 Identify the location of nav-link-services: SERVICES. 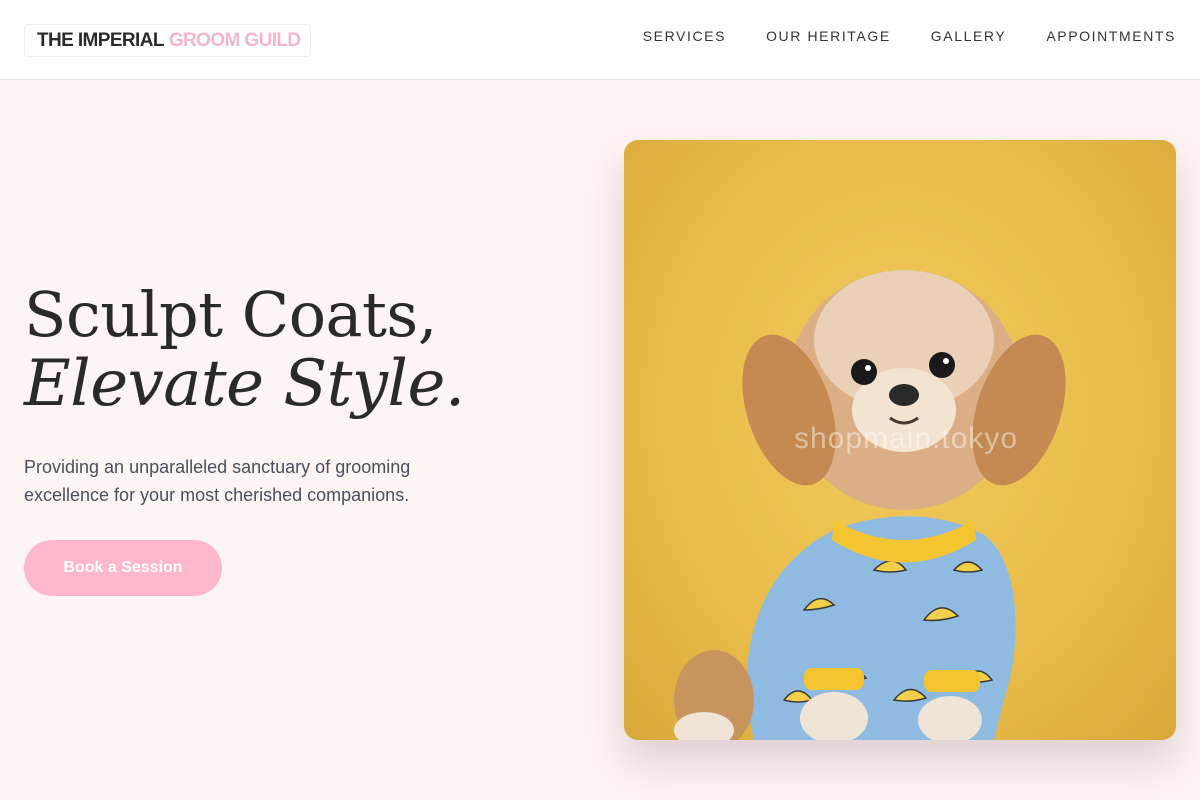
(684, 36).